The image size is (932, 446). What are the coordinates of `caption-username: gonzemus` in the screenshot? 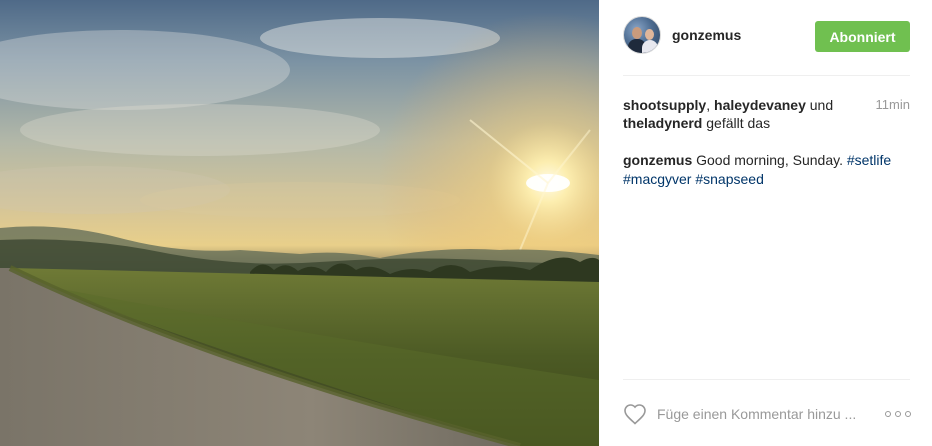 It's located at (657, 160).